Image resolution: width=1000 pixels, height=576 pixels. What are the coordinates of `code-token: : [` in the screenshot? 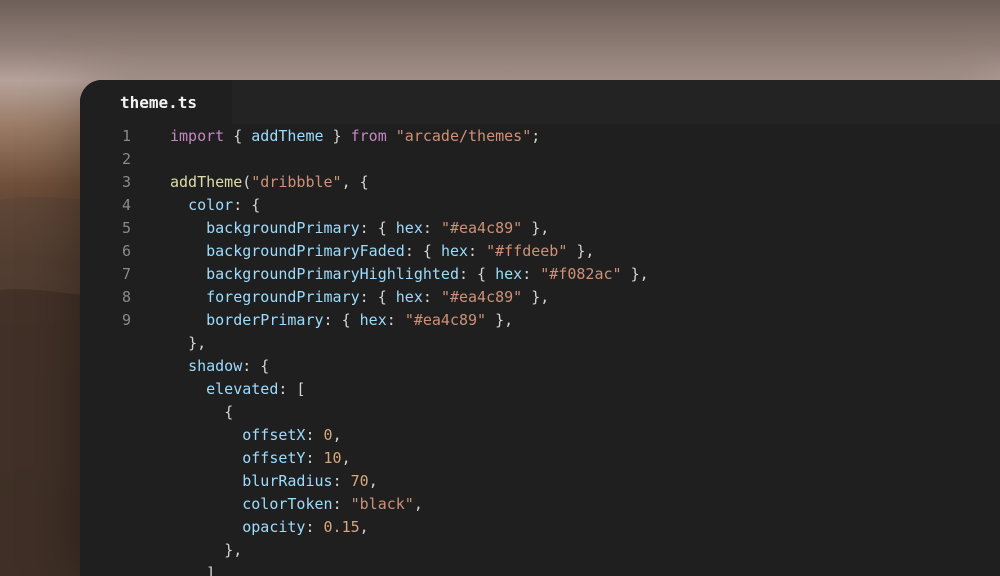 It's located at (292, 389).